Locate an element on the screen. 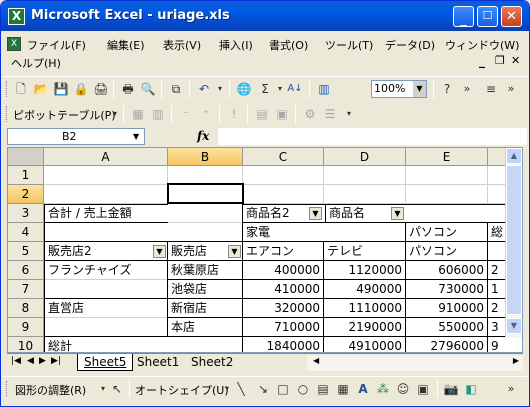  shadow-icon: 📷 is located at coordinates (451, 389).